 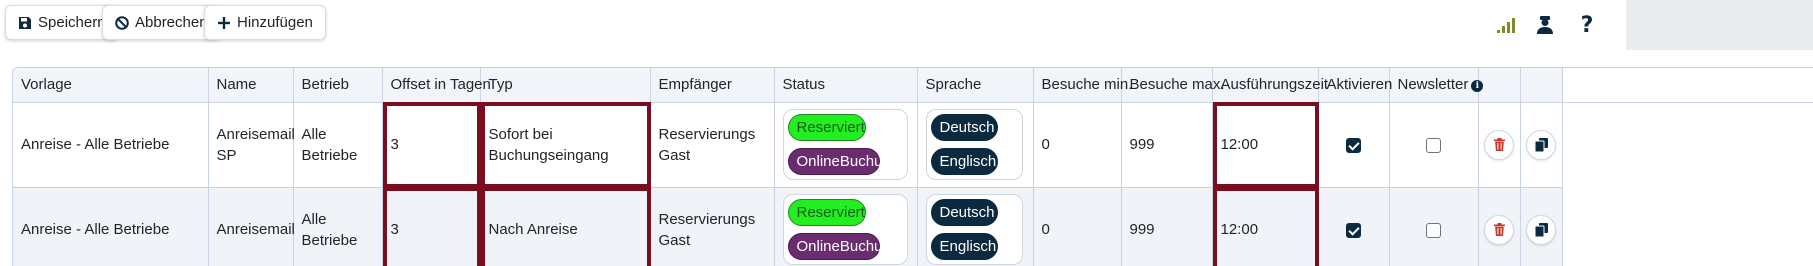 What do you see at coordinates (1719, 25) in the screenshot?
I see `toolbar-filler` at bounding box center [1719, 25].